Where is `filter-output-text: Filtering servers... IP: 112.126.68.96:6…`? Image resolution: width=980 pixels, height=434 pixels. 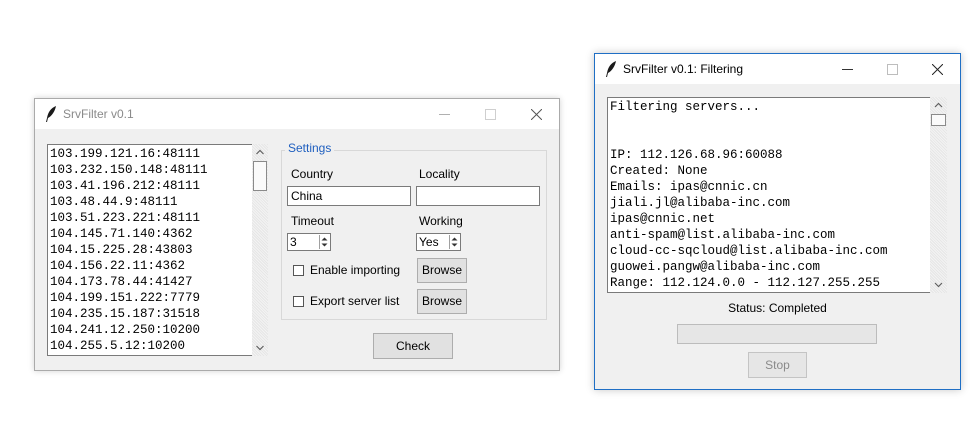
filter-output-text: Filtering servers... IP: 112.126.68.96:6… is located at coordinates (769, 195).